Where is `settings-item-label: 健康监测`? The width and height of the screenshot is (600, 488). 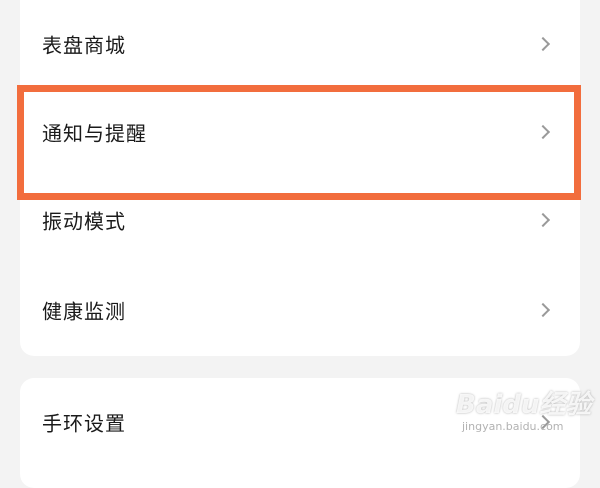 settings-item-label: 健康监测 is located at coordinates (84, 311).